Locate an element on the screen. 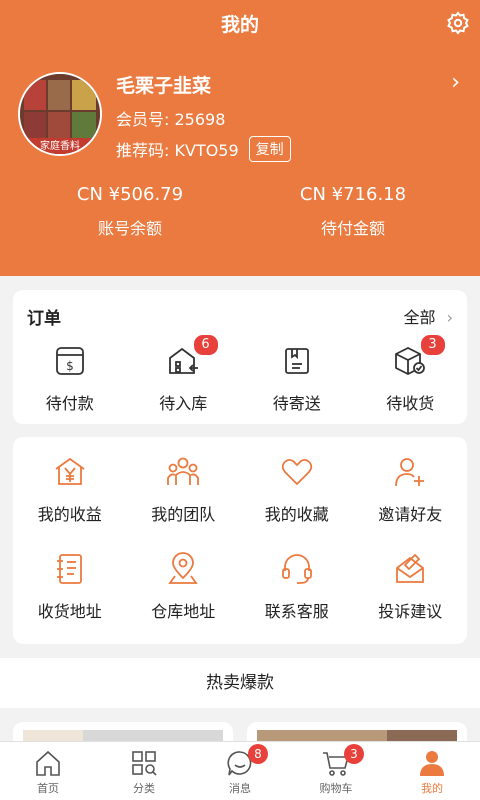 The image size is (480, 800). order-pending-warehouse: 6 待入库 is located at coordinates (184, 374).